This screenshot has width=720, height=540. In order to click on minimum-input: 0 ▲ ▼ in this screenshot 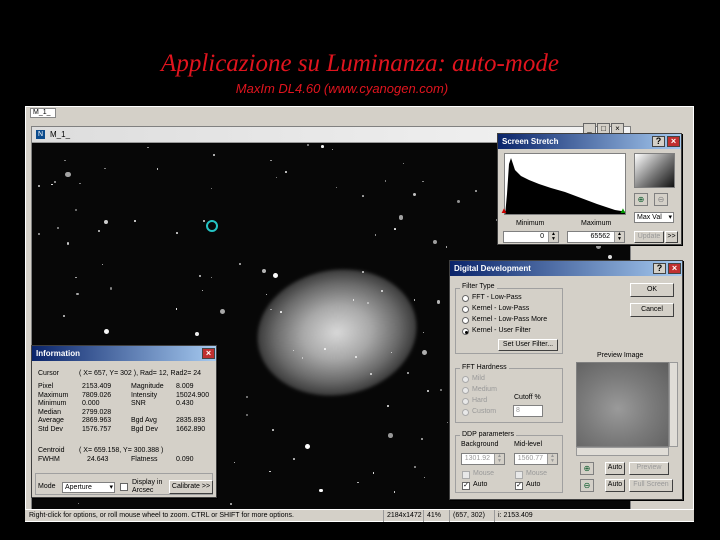, I will do `click(531, 237)`.